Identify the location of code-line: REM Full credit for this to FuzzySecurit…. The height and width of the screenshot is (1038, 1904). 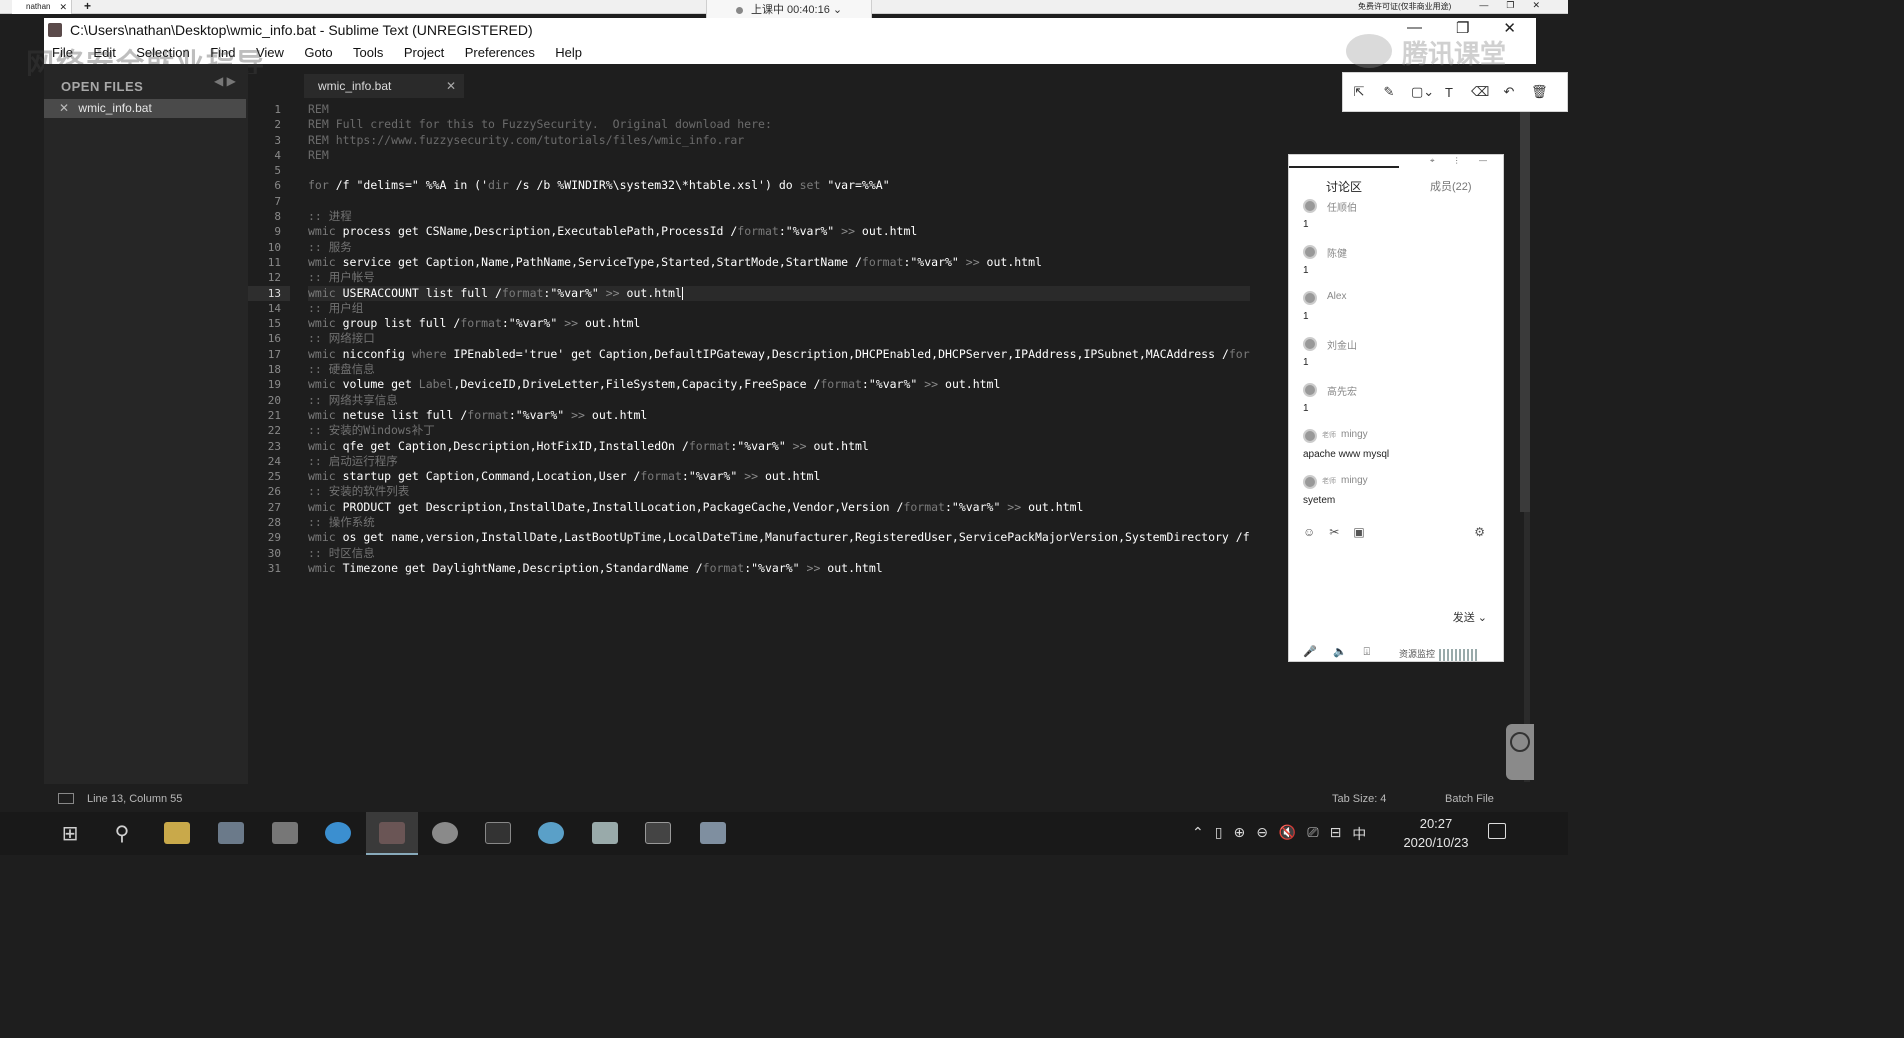
(779, 124).